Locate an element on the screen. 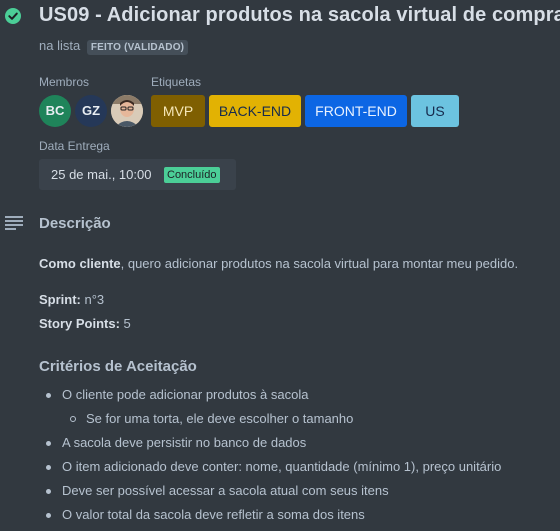 The width and height of the screenshot is (560, 531). sprint-line: Sprint: n°3 is located at coordinates (71, 299).